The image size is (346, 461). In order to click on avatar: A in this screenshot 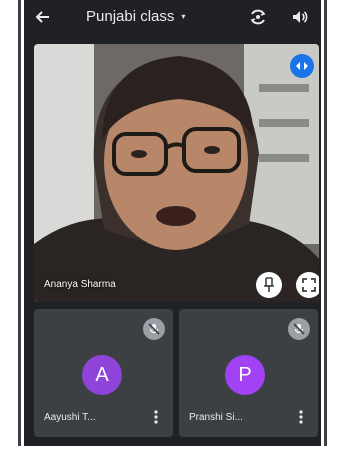, I will do `click(102, 375)`.